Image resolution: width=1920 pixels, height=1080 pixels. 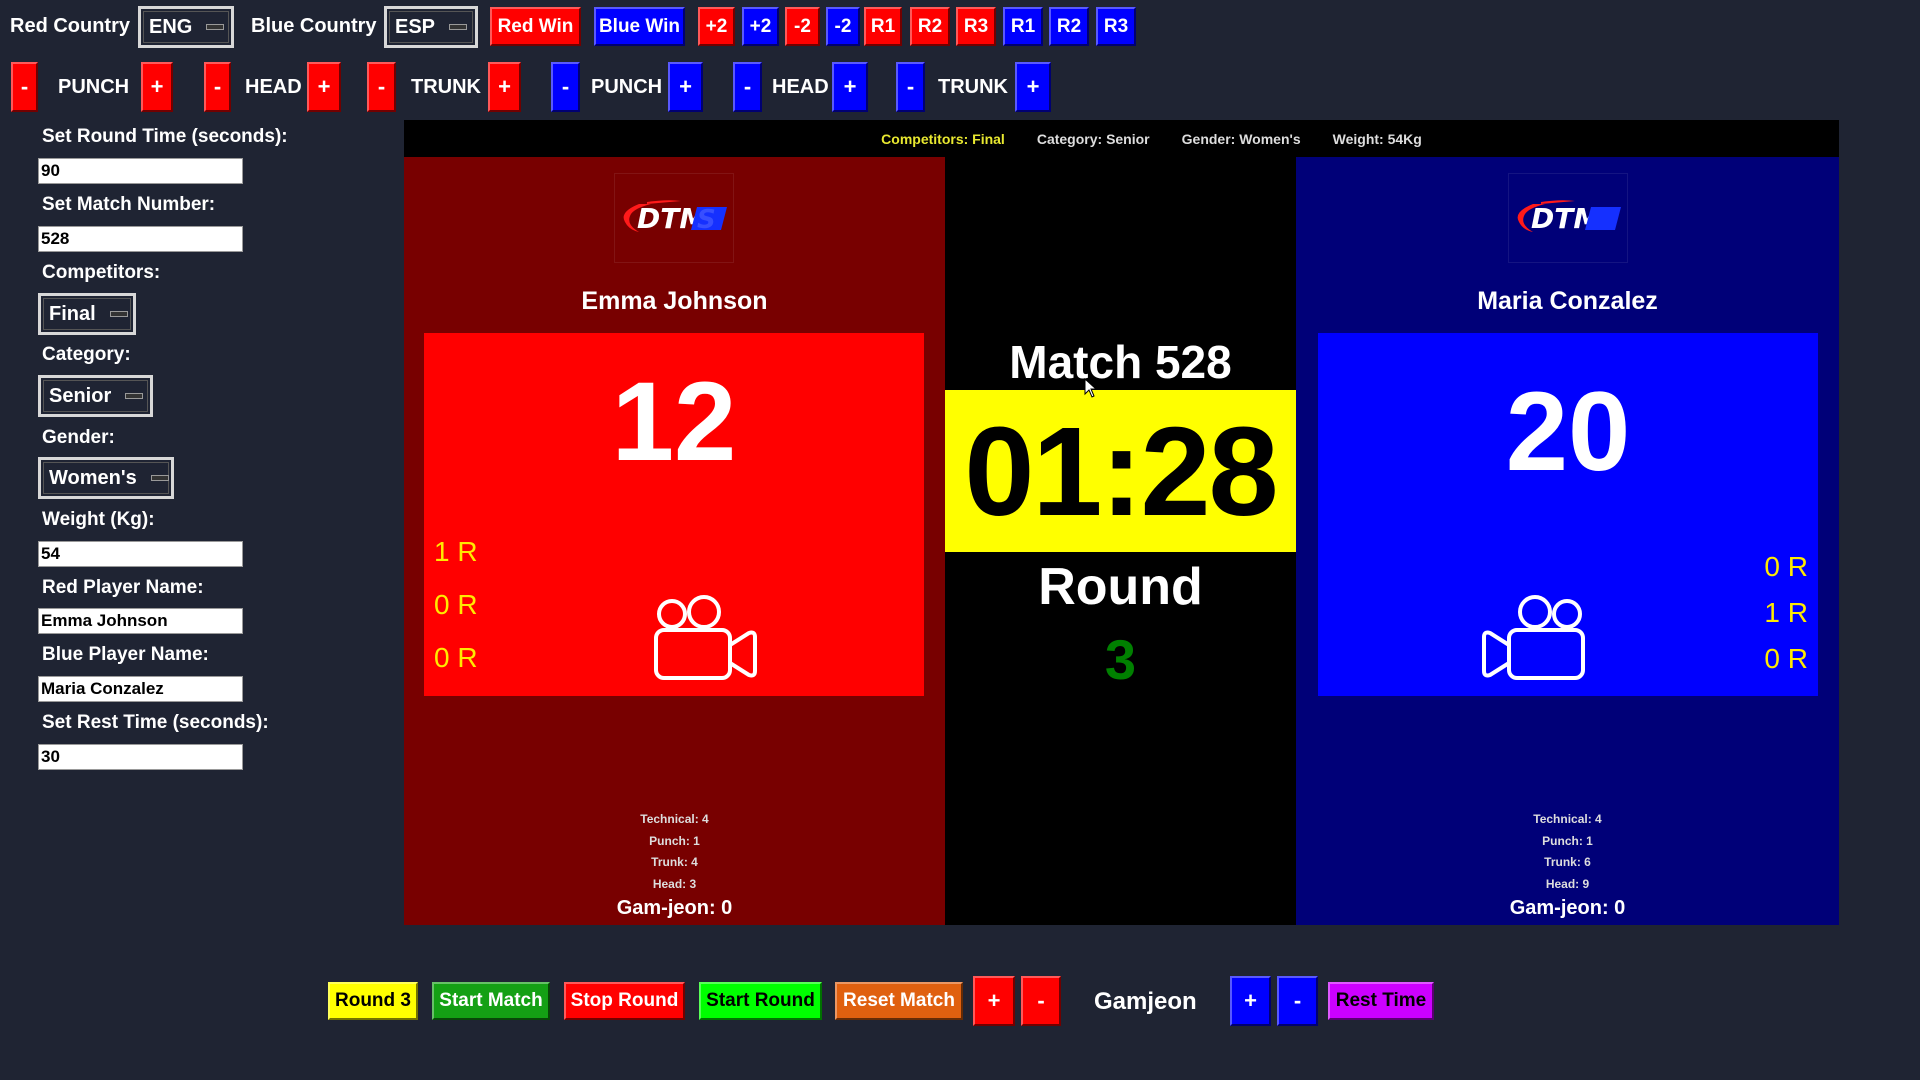 What do you see at coordinates (140, 621) in the screenshot?
I see `red-player-name-input` at bounding box center [140, 621].